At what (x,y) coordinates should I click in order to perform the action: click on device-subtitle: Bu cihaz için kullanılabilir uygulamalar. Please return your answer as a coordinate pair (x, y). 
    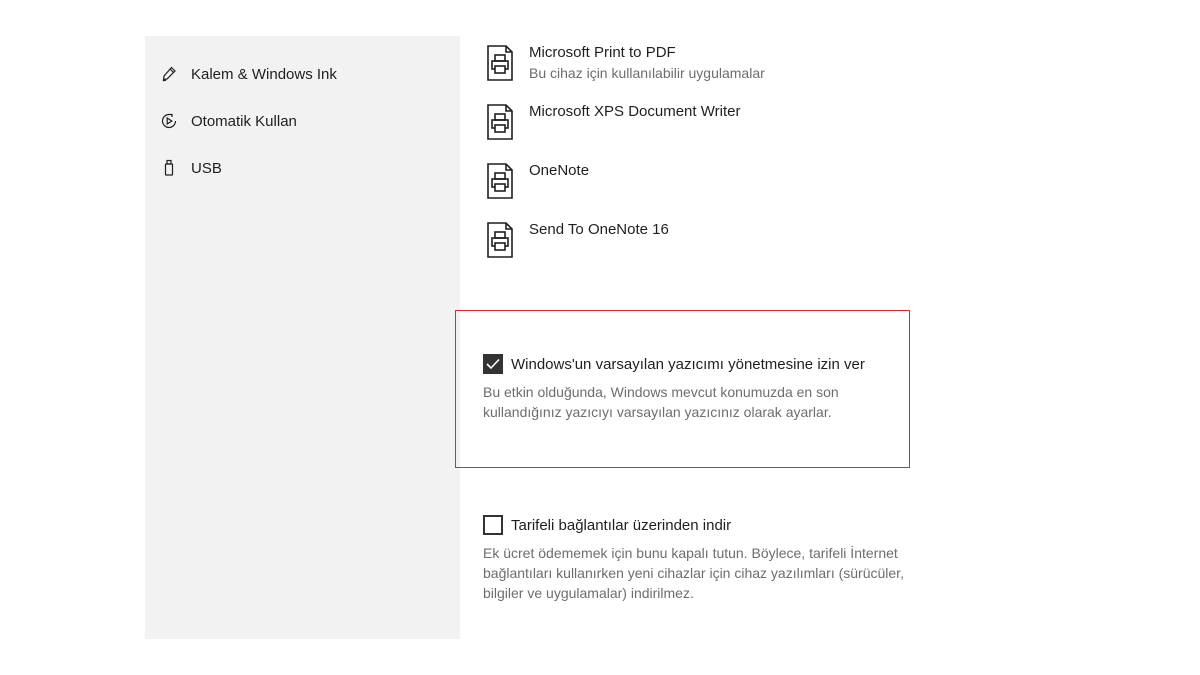
    Looking at the image, I should click on (647, 73).